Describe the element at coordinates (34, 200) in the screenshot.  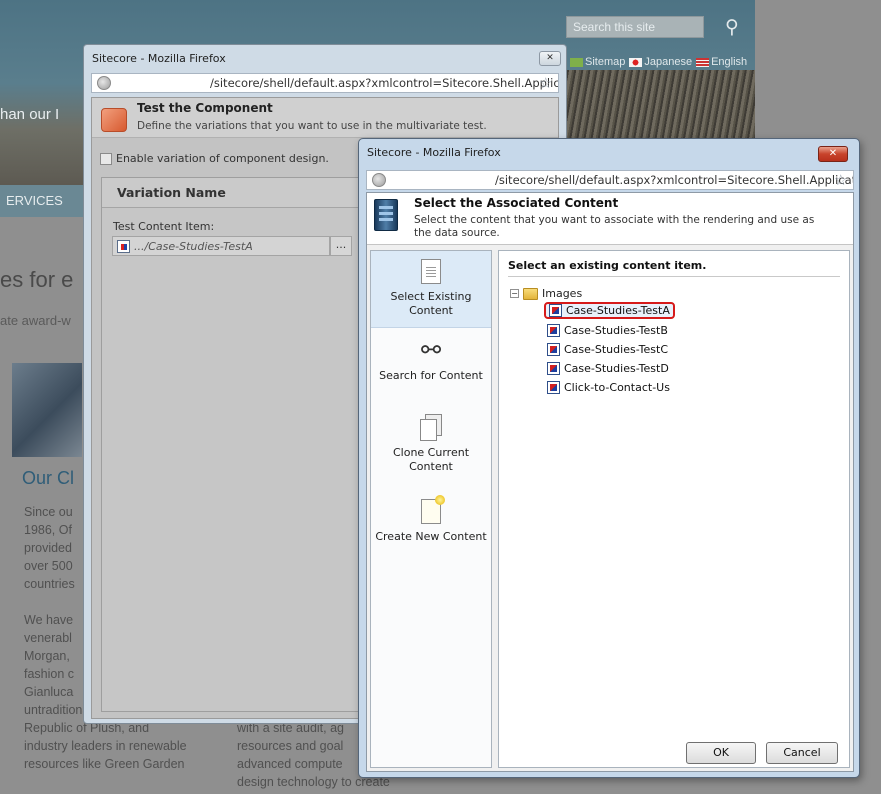
I see `nav-item-services: ERVICES` at that location.